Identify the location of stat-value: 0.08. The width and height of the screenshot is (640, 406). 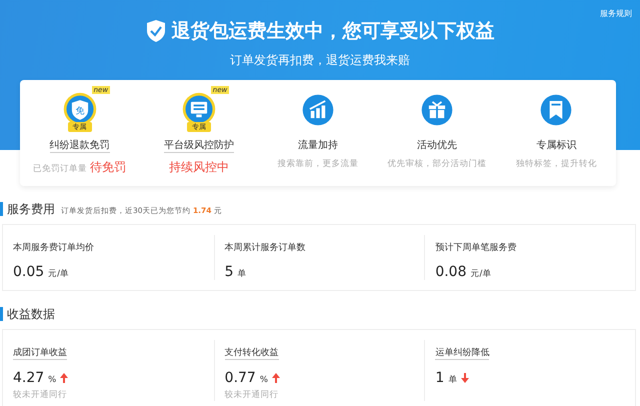
(450, 272).